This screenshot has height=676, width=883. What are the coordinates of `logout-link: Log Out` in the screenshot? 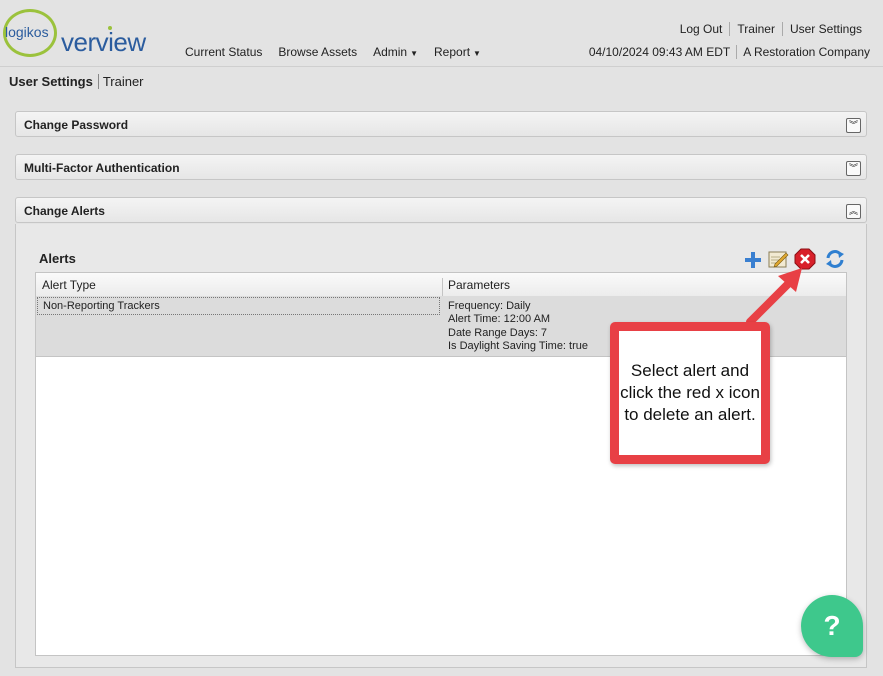 It's located at (701, 29).